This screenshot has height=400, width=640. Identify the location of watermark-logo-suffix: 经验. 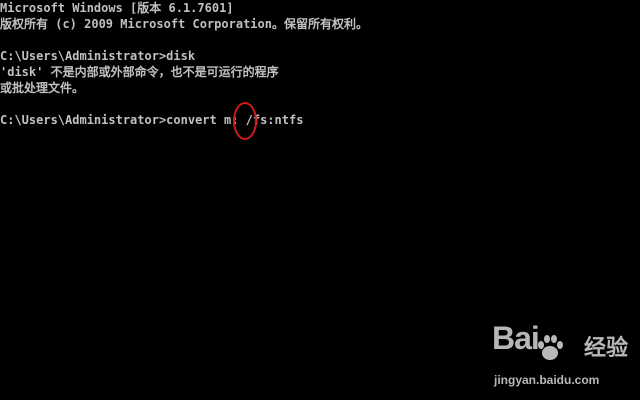
(606, 347).